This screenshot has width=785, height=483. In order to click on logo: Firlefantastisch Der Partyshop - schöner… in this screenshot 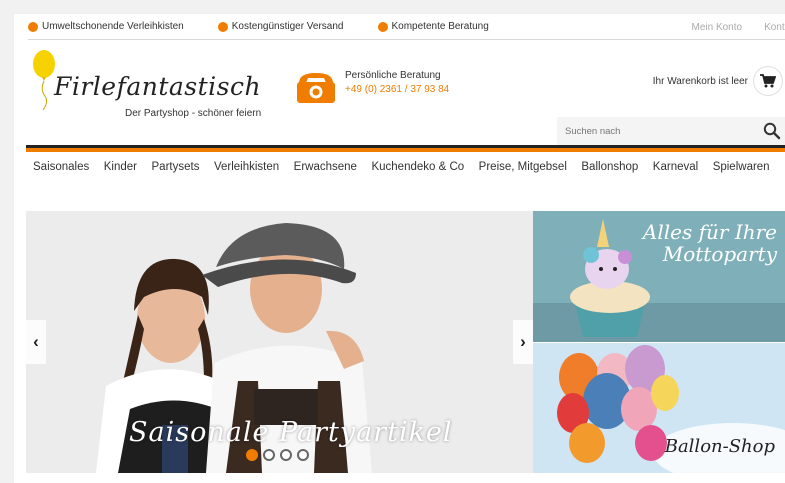, I will do `click(152, 90)`.